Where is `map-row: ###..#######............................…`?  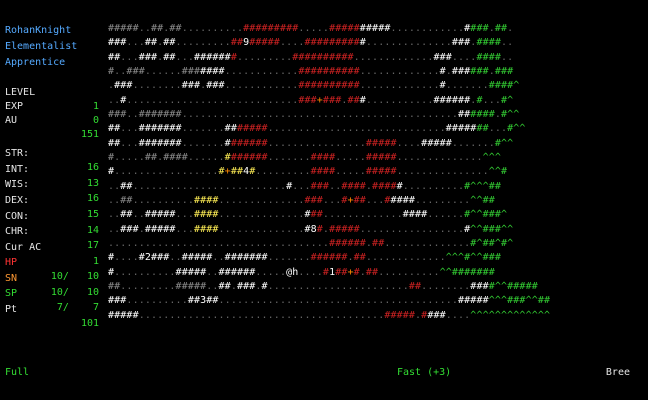 map-row: ###..#######............................… is located at coordinates (314, 114).